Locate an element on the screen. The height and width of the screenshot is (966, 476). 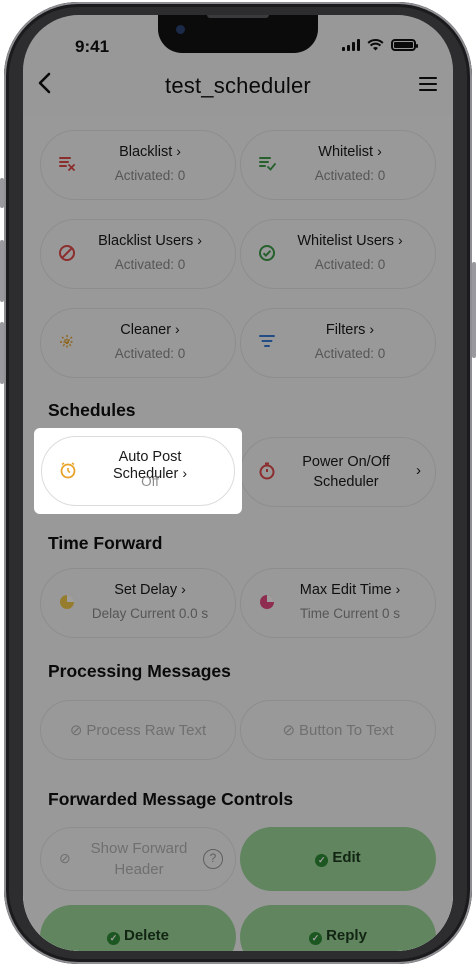
clock-icon is located at coordinates (68, 471).